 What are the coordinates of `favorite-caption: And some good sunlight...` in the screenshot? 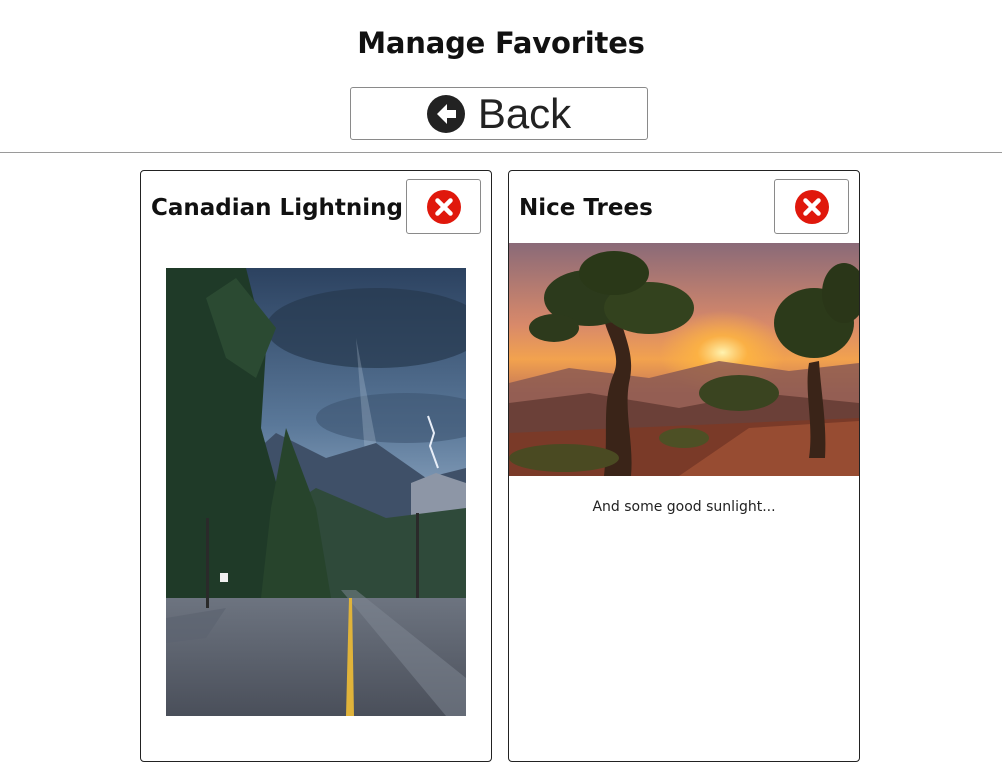 It's located at (684, 507).